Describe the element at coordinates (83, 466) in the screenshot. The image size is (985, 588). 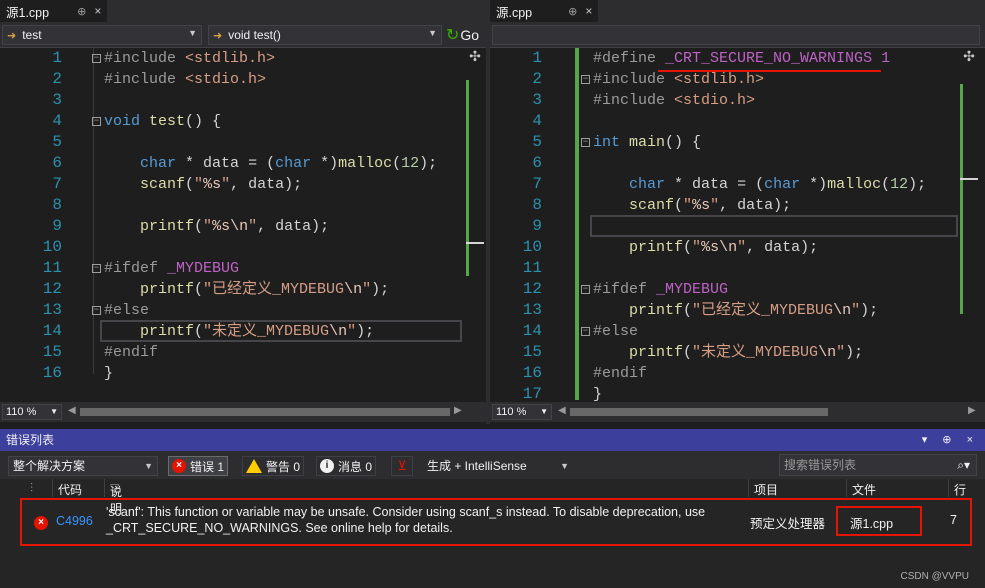
I see `scope-filter-dropdown: 整个解决方案 ▼` at that location.